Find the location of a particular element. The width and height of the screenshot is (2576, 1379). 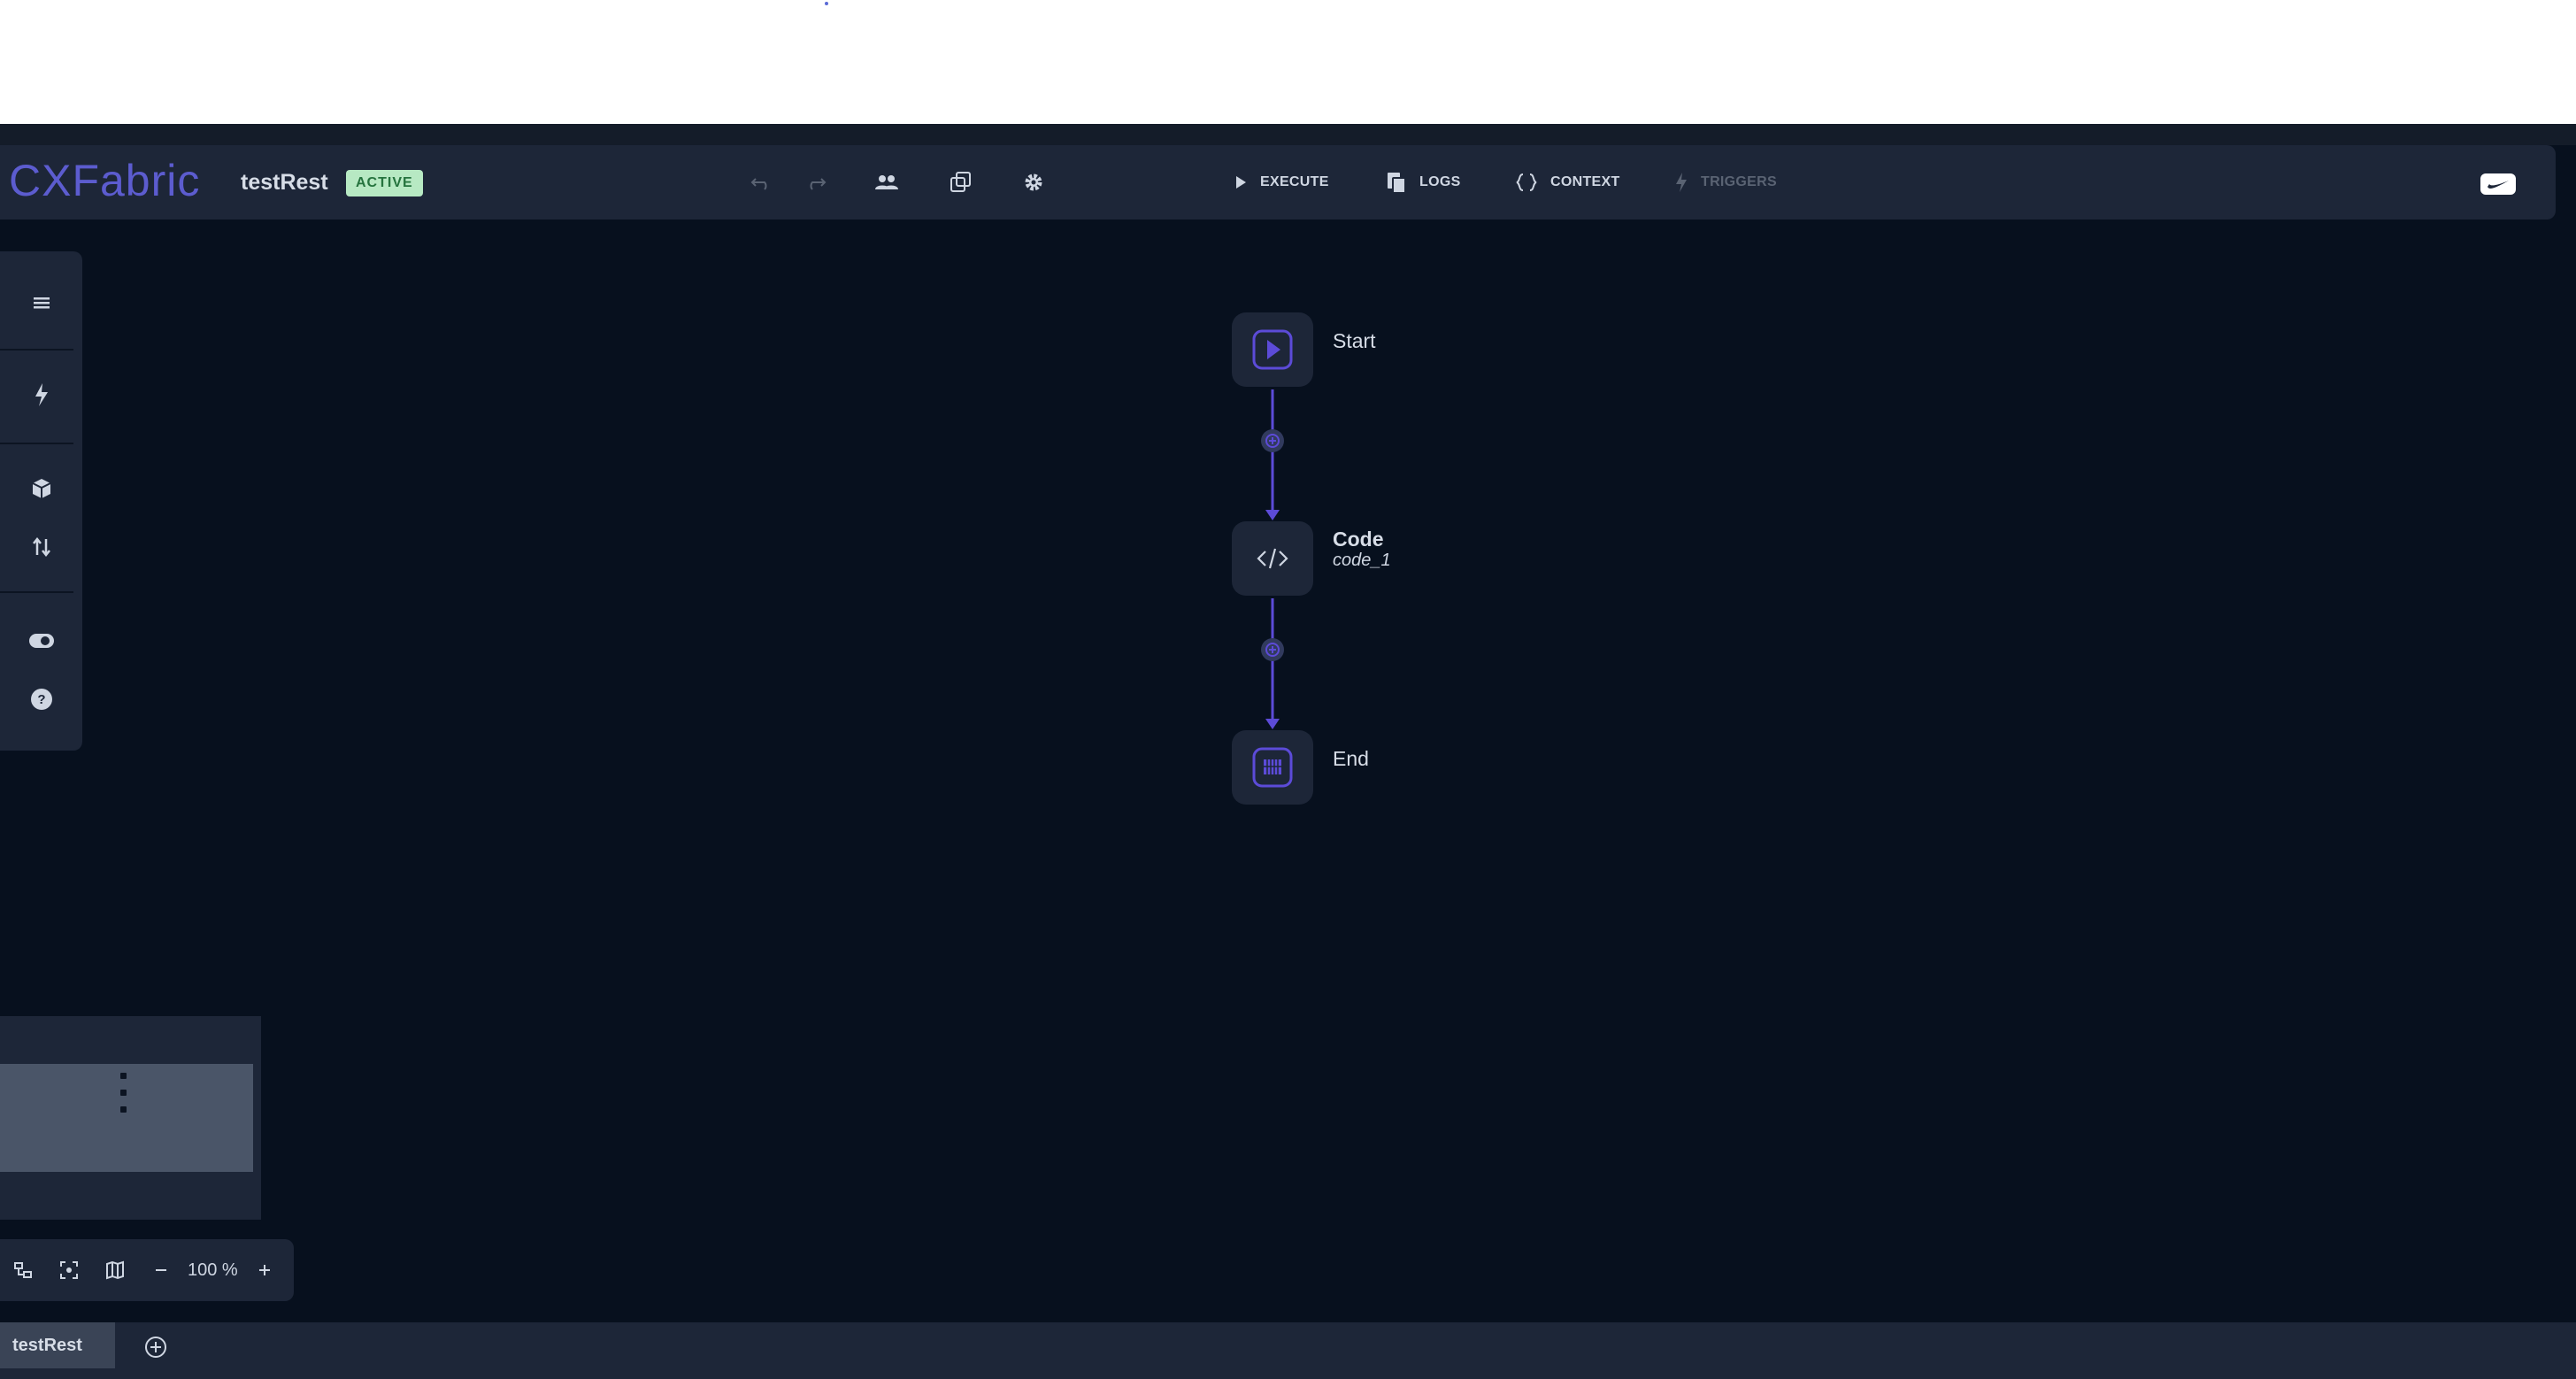

code-node is located at coordinates (1272, 558).